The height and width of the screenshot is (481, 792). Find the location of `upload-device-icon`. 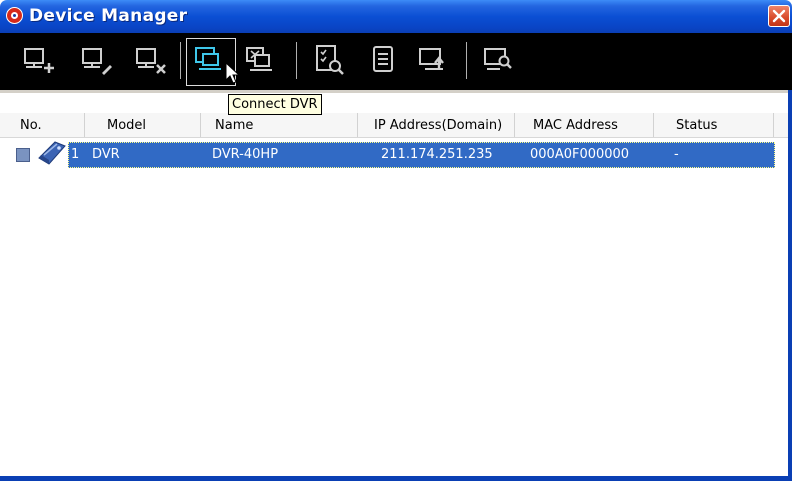

upload-device-icon is located at coordinates (431, 59).